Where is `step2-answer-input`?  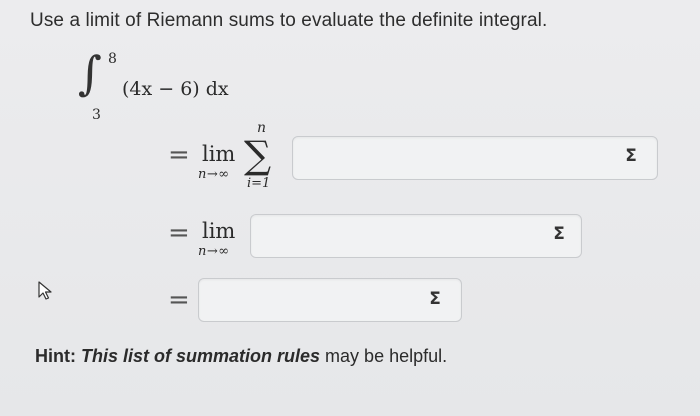 step2-answer-input is located at coordinates (416, 236).